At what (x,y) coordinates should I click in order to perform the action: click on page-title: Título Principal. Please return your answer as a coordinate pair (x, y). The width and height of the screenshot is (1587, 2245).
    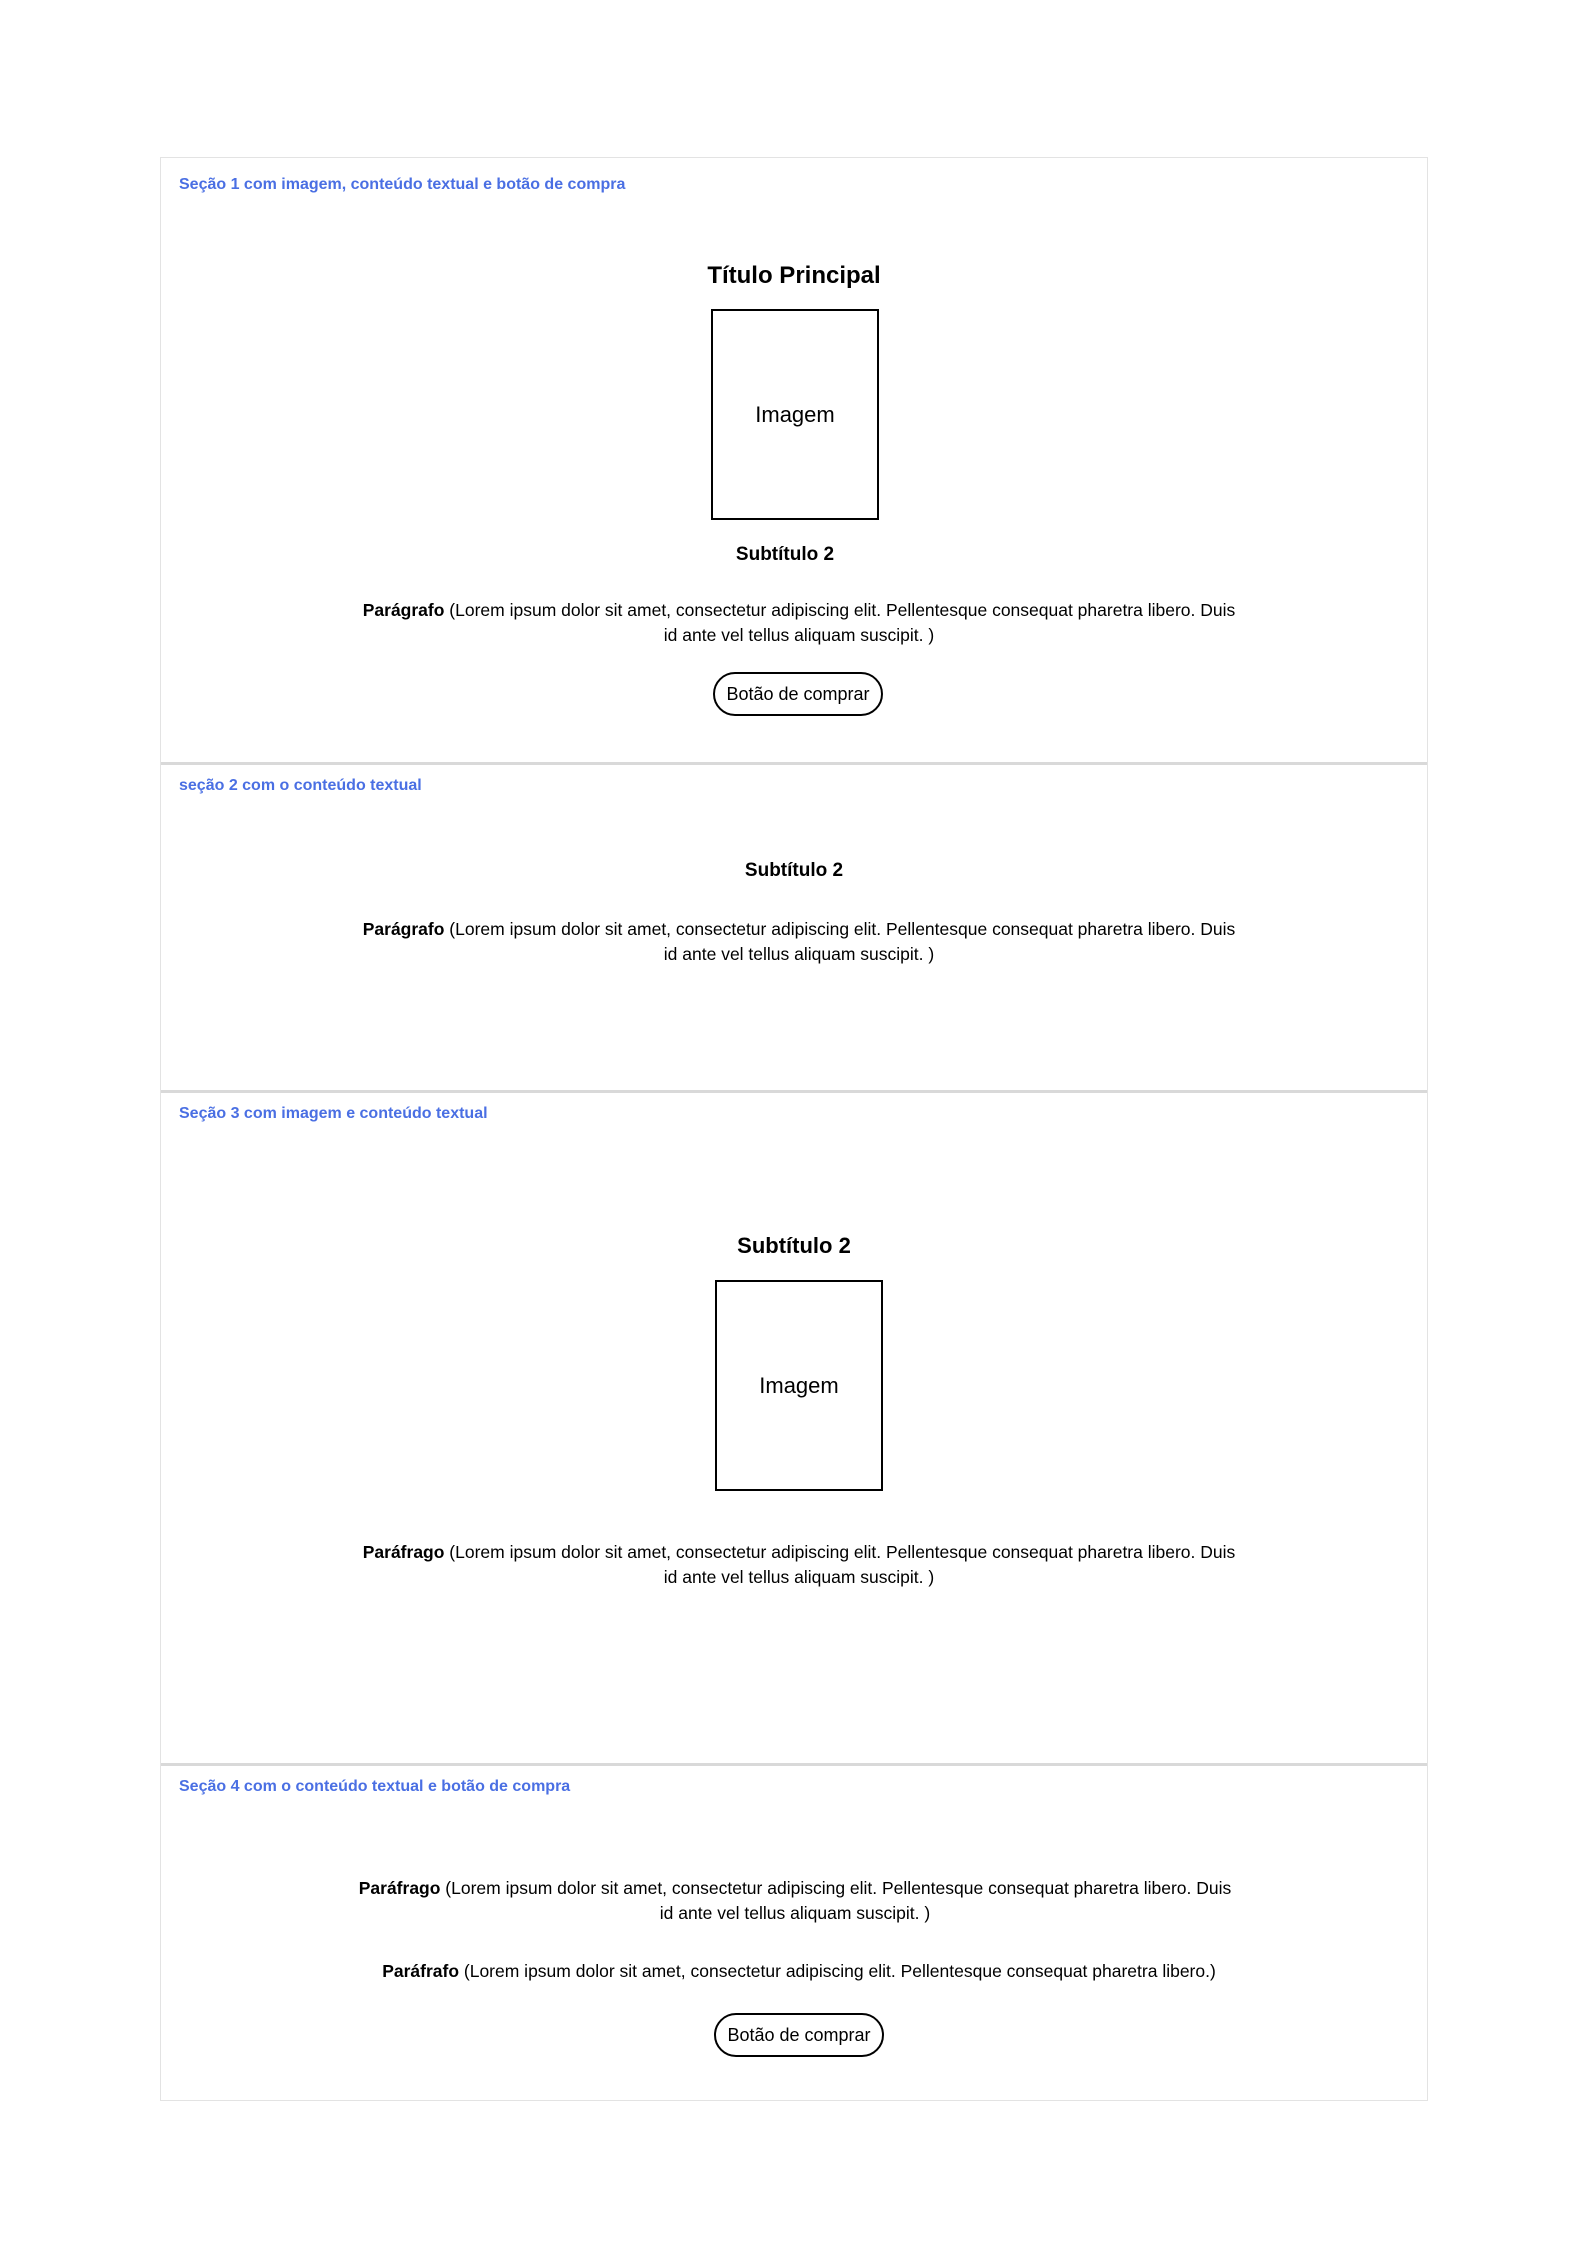
    Looking at the image, I should click on (794, 275).